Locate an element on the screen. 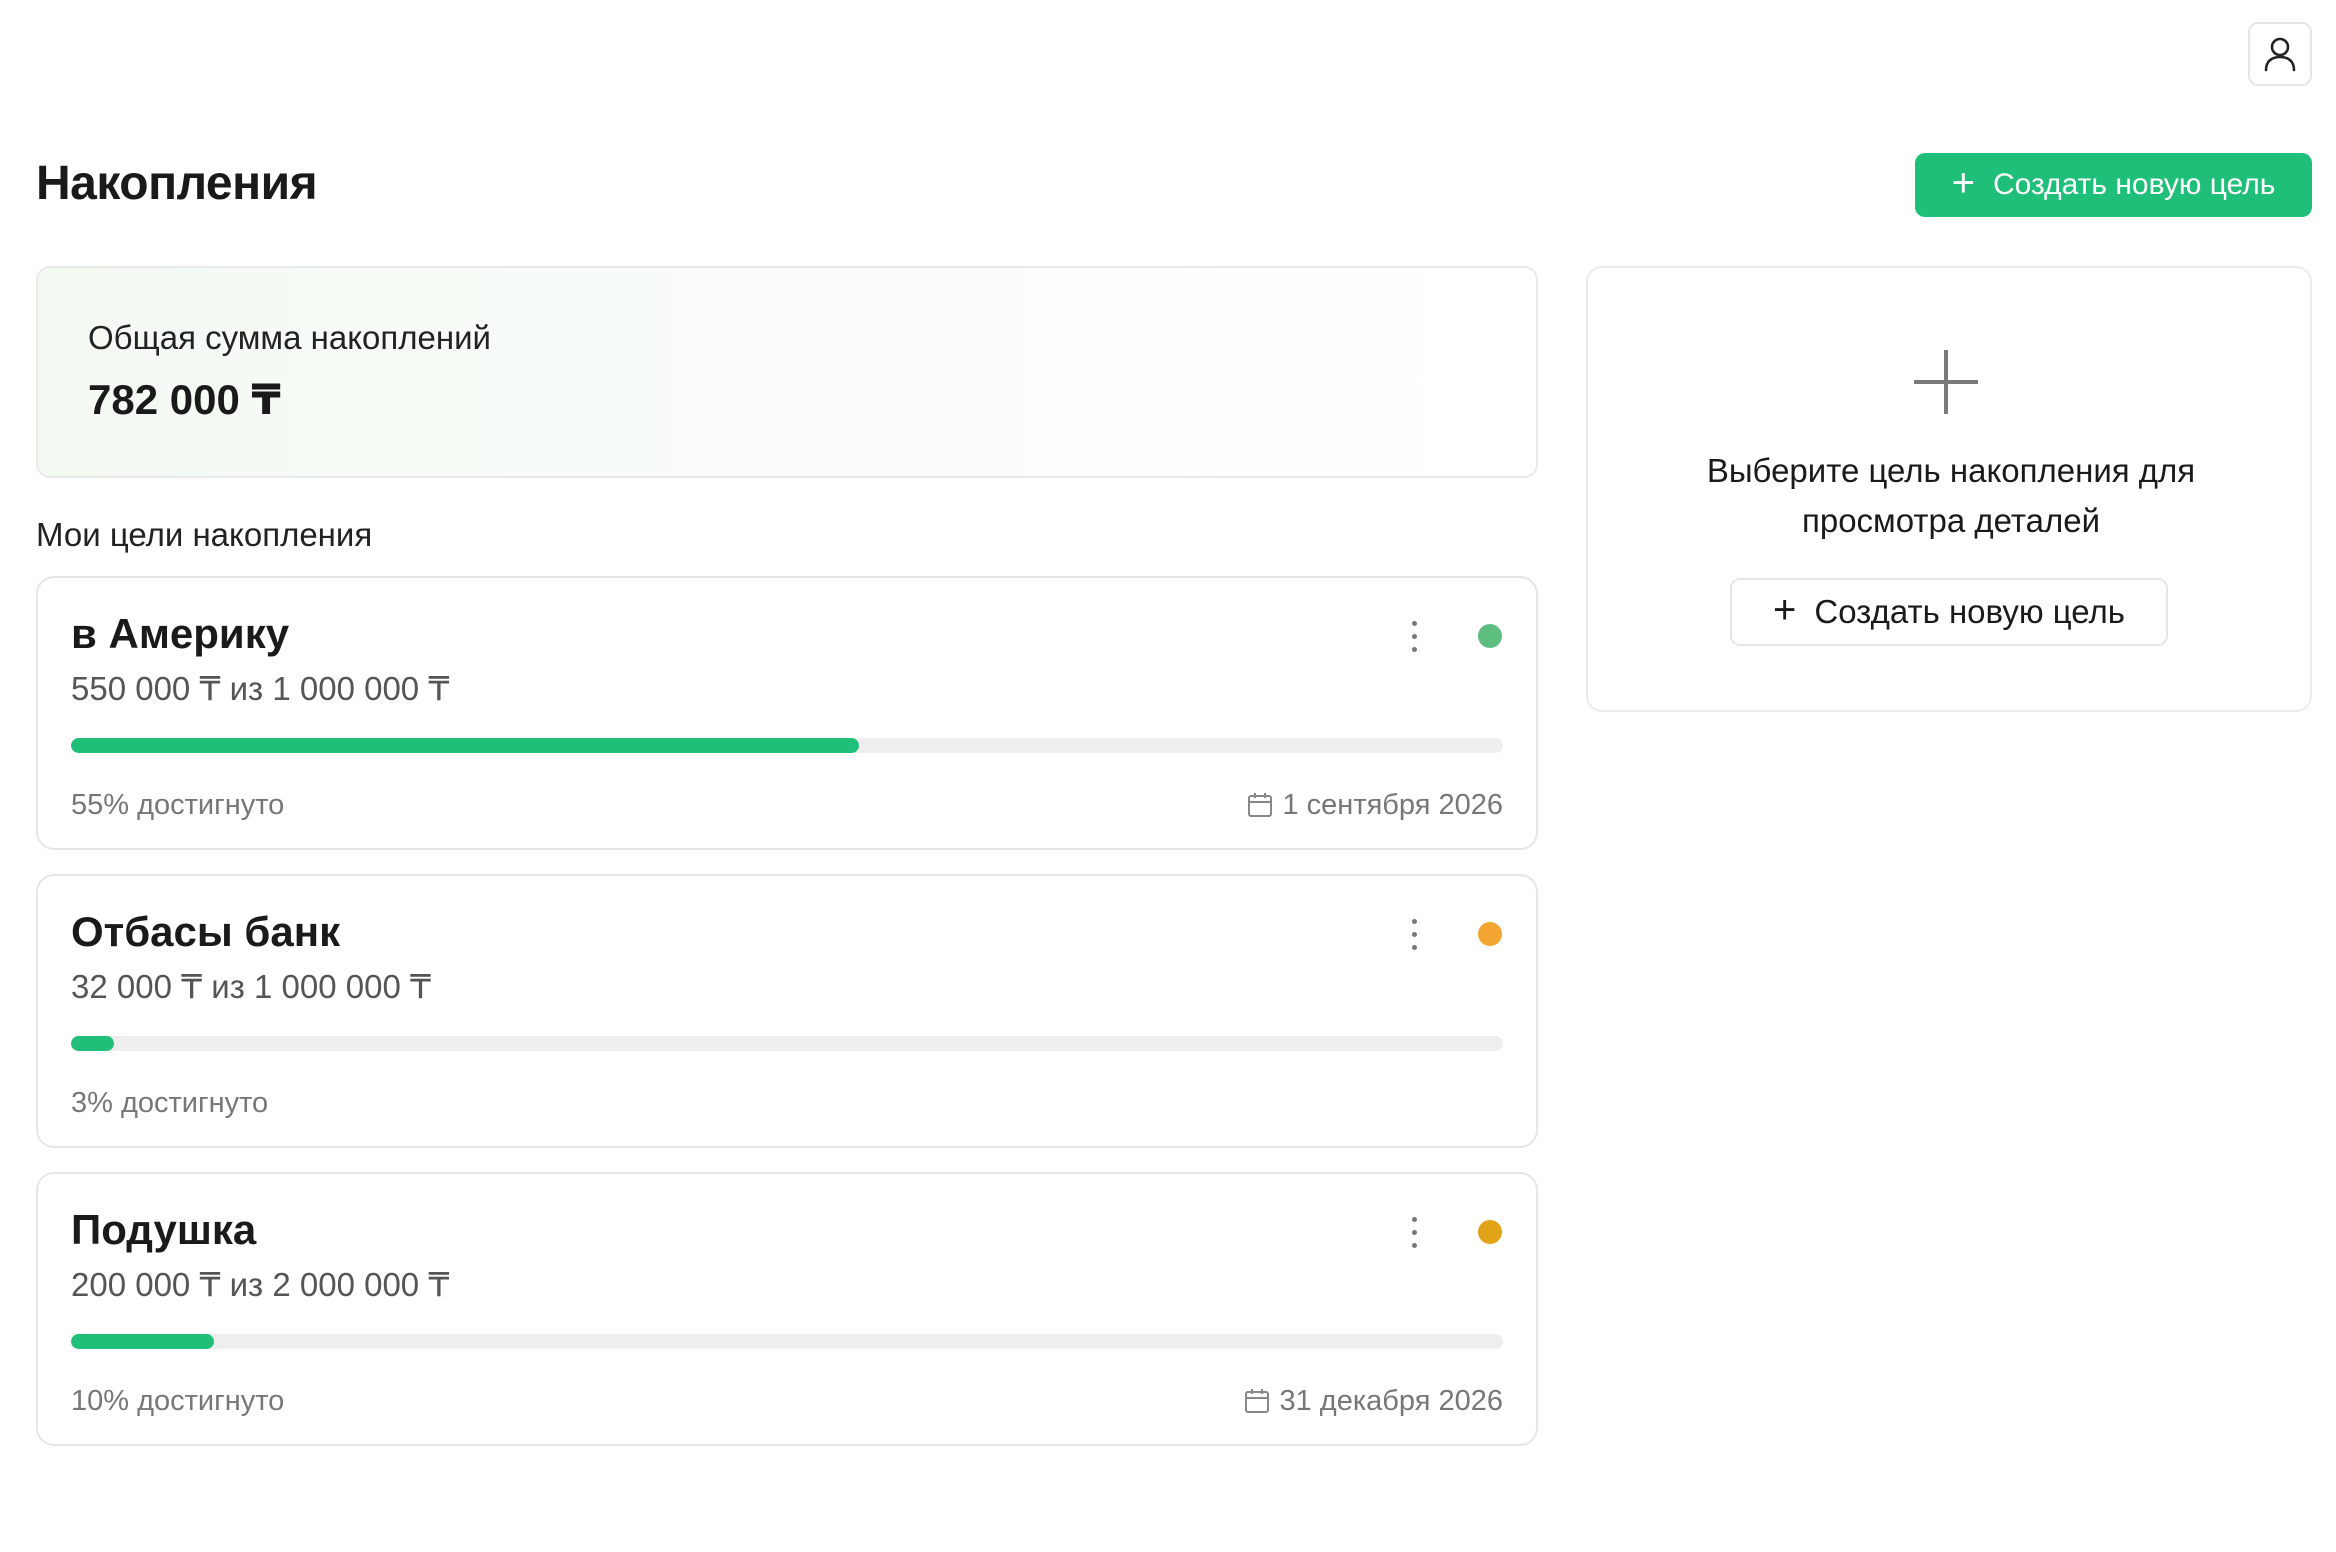  user-icon is located at coordinates (2280, 54).